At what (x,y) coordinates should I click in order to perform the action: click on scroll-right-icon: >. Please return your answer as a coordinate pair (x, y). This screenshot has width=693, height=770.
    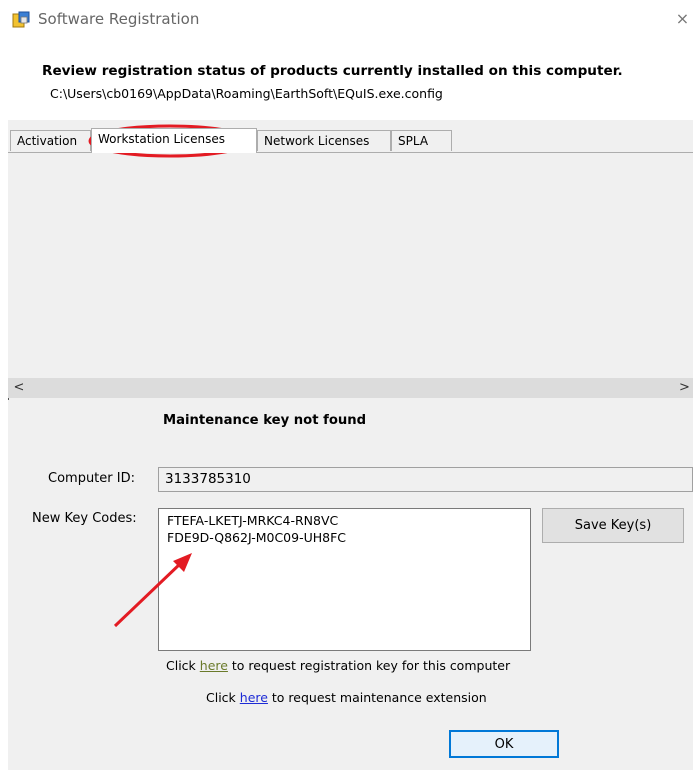
    Looking at the image, I should click on (684, 388).